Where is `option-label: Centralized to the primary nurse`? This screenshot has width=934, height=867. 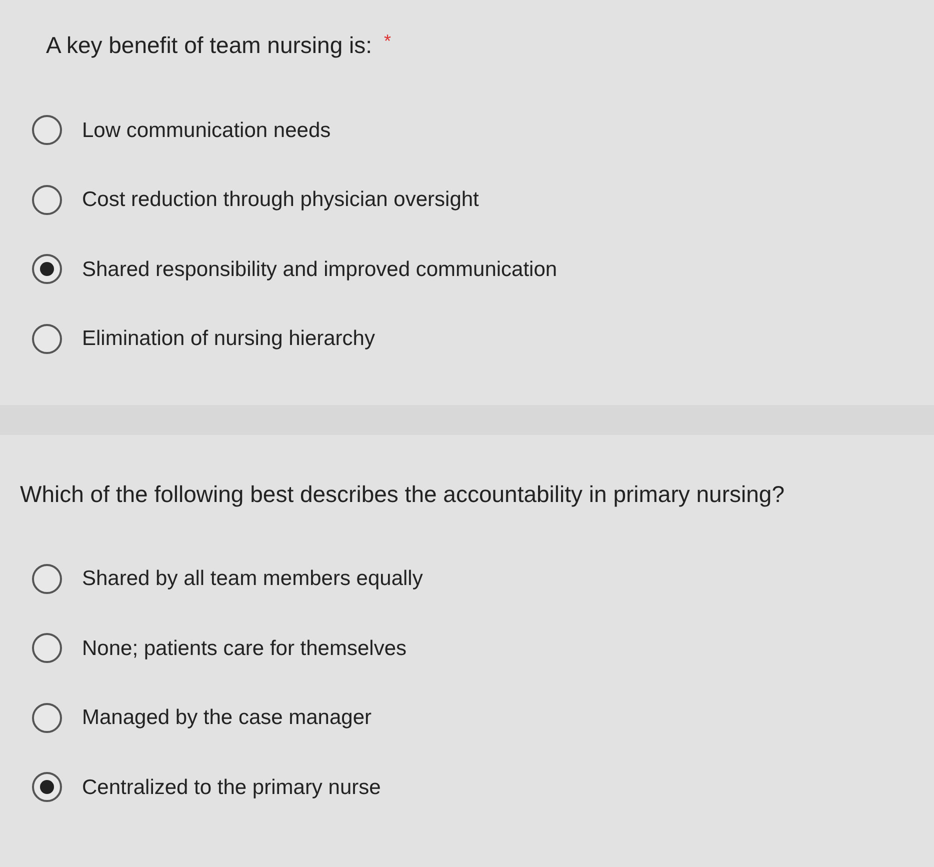 option-label: Centralized to the primary nurse is located at coordinates (231, 787).